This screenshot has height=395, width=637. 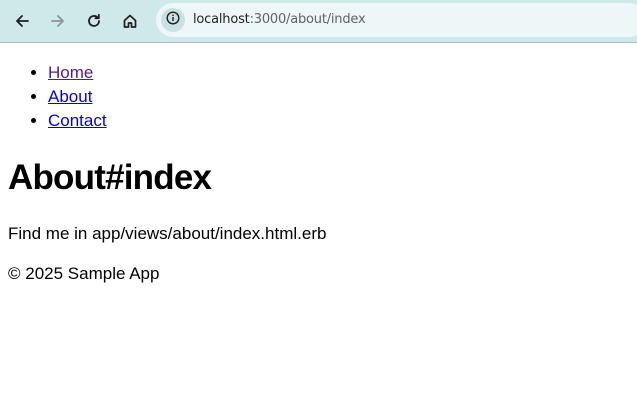 I want to click on list-item: Home, so click(x=77, y=73).